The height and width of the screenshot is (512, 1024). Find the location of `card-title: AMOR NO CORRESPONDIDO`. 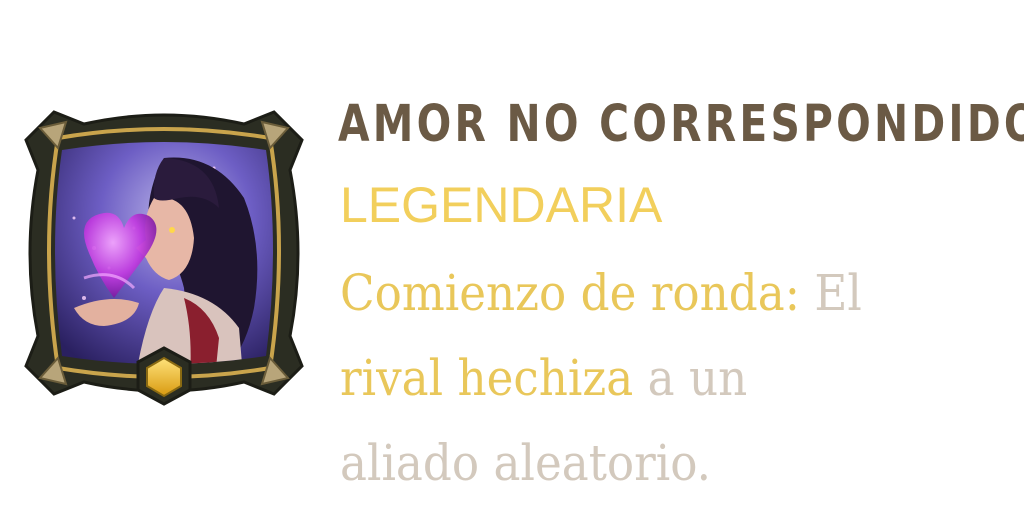

card-title: AMOR NO CORRESPONDIDO is located at coordinates (681, 124).